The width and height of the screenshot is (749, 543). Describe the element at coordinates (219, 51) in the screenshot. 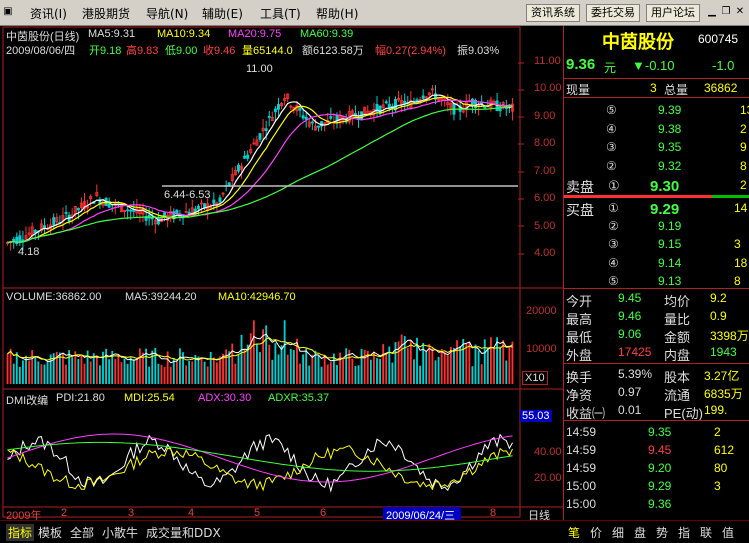

I see `close-label: 收9.46` at that location.